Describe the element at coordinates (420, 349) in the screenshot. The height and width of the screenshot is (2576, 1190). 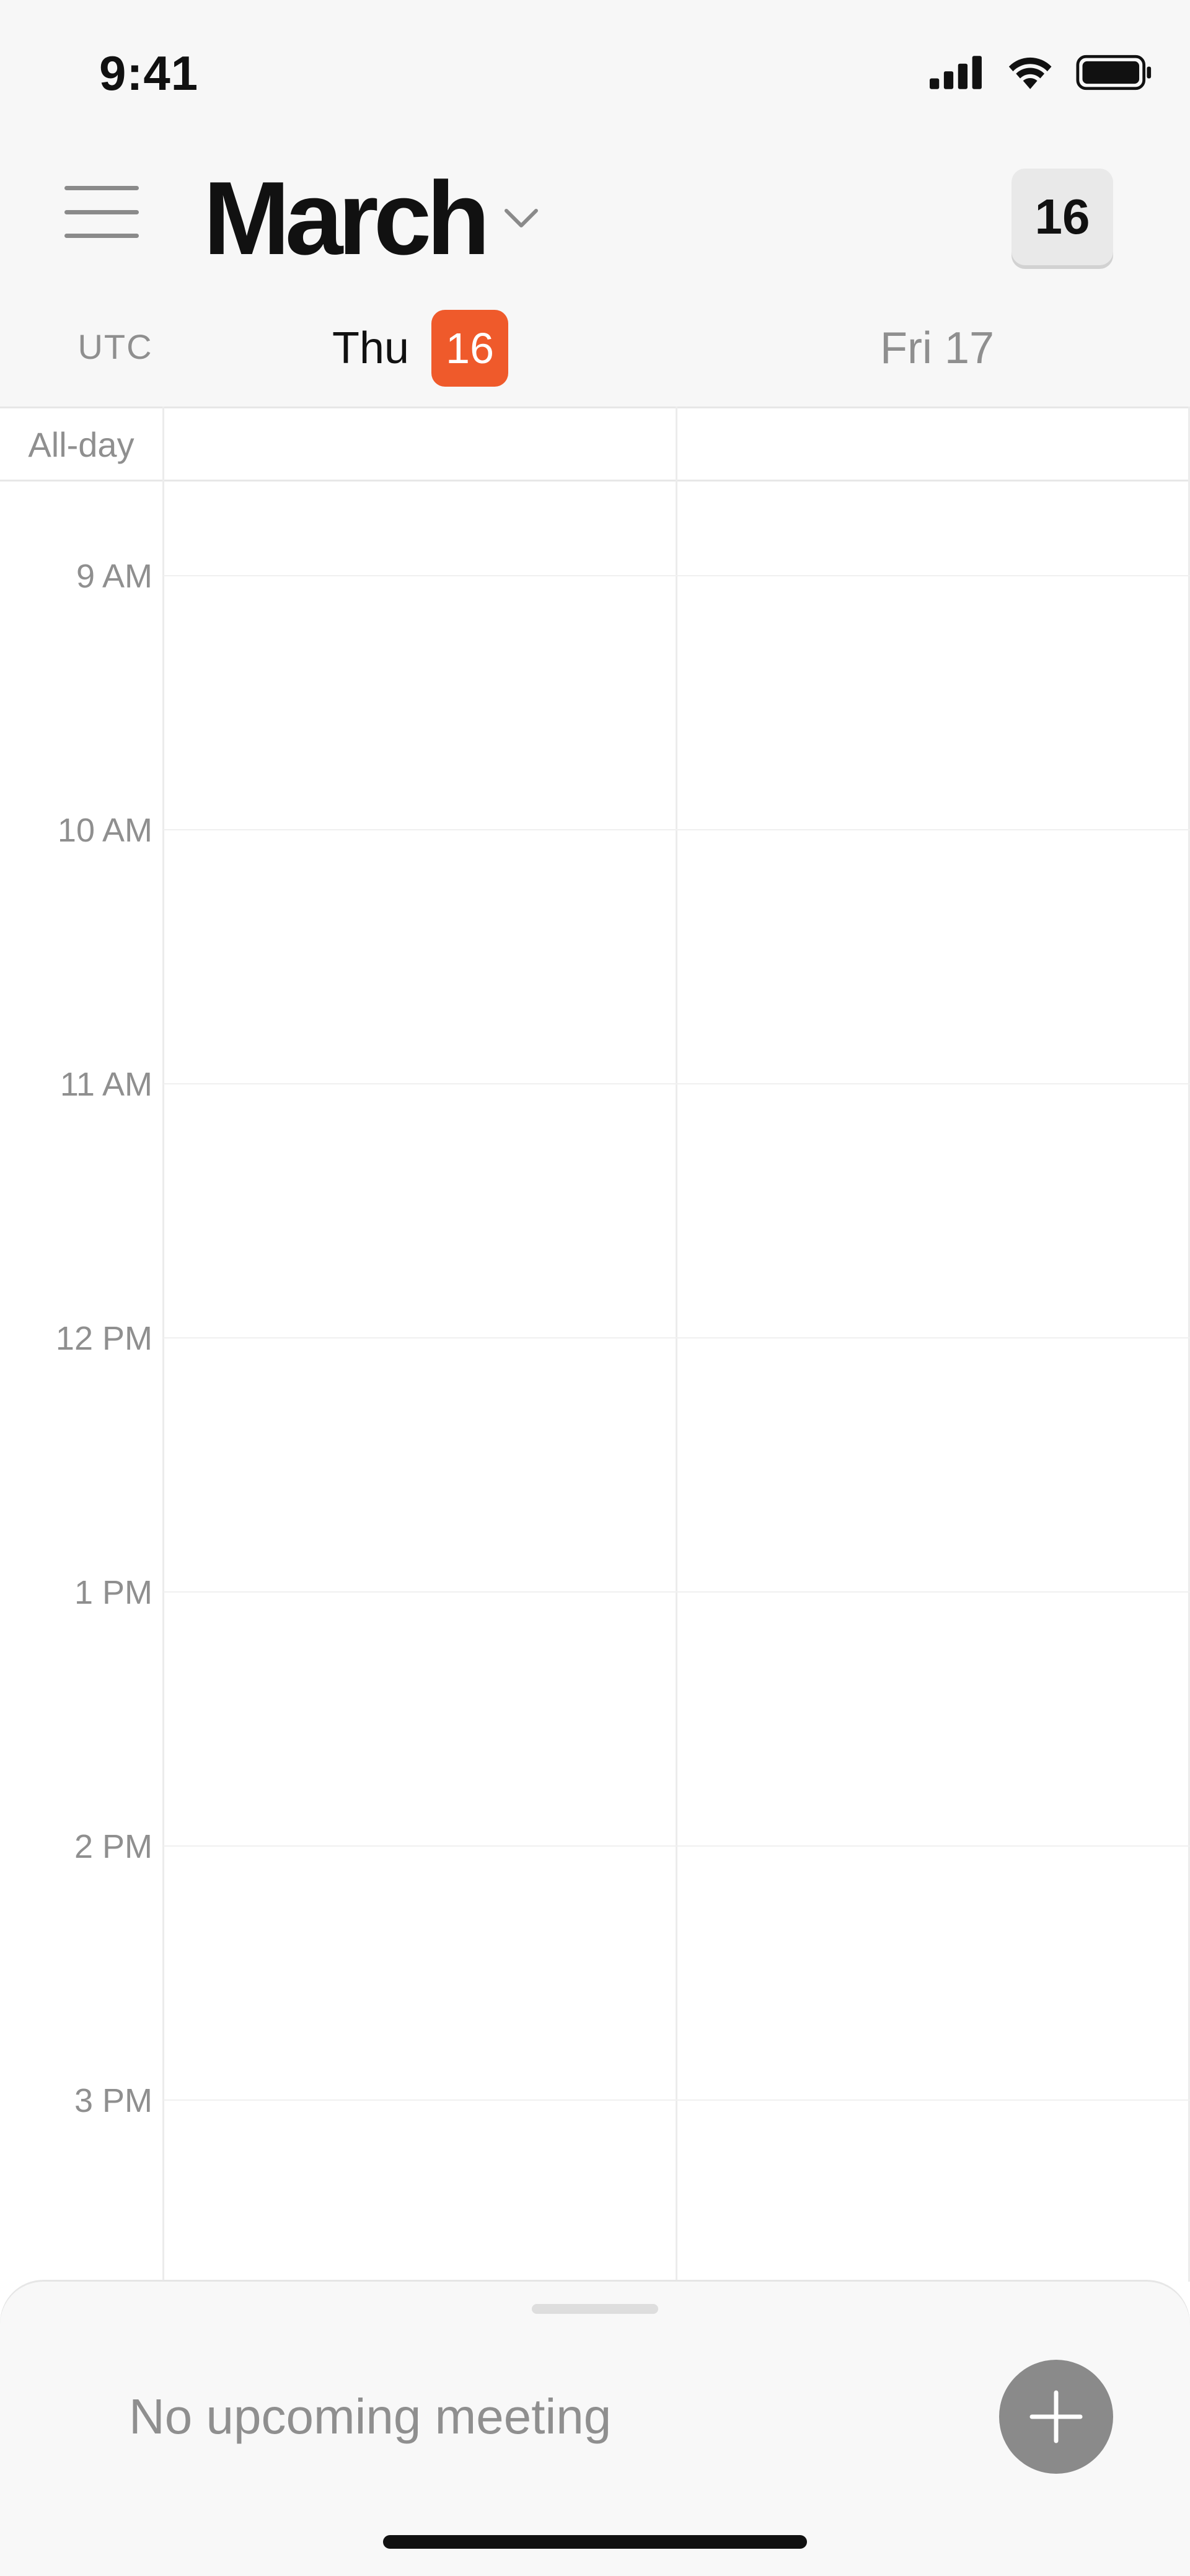
I see `day-header-thu: Thu 16` at that location.